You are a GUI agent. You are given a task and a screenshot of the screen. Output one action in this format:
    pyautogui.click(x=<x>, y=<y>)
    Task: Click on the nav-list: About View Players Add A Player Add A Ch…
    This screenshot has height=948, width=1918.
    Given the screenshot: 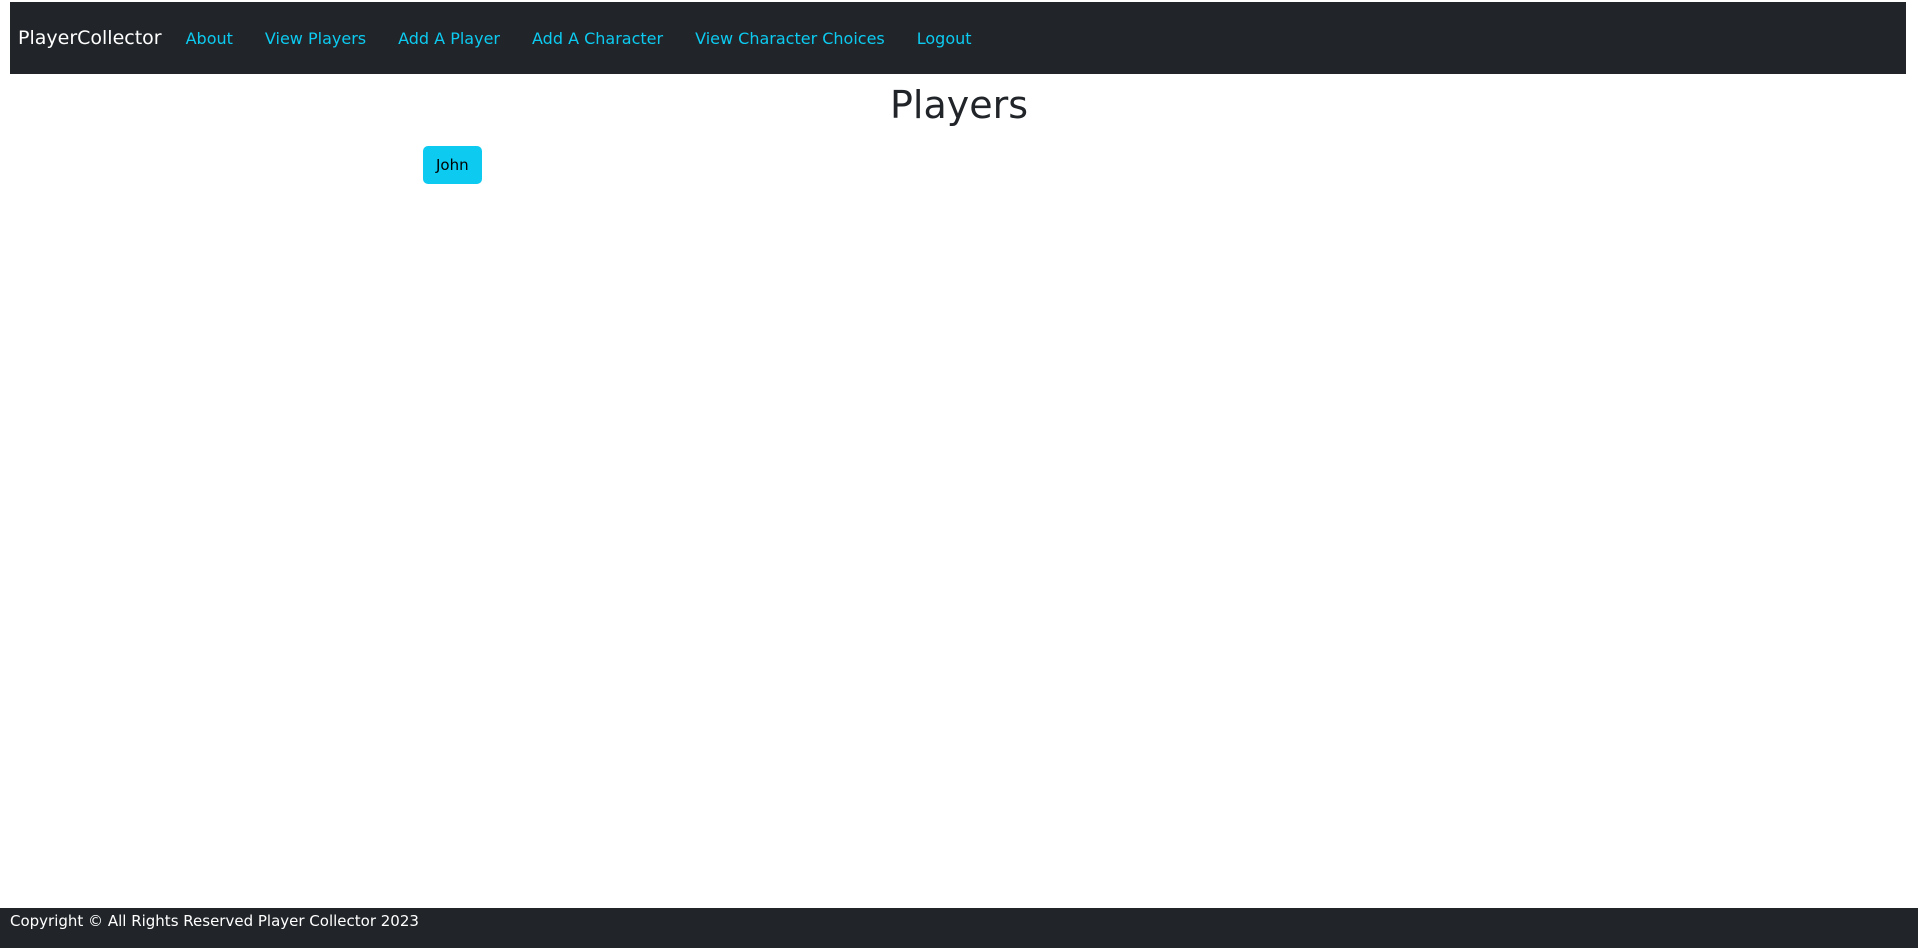 What is the action you would take?
    pyautogui.click(x=595, y=38)
    